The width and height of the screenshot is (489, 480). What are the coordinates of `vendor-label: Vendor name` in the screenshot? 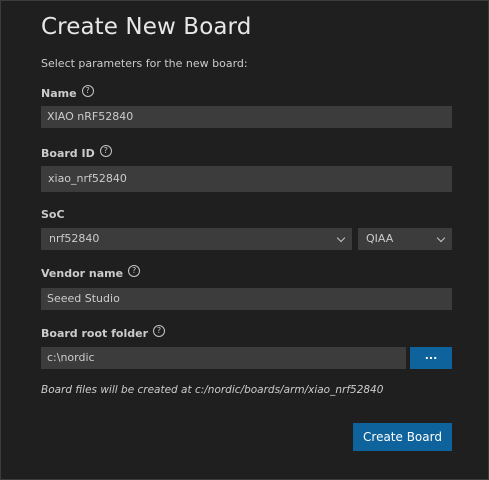 It's located at (82, 273).